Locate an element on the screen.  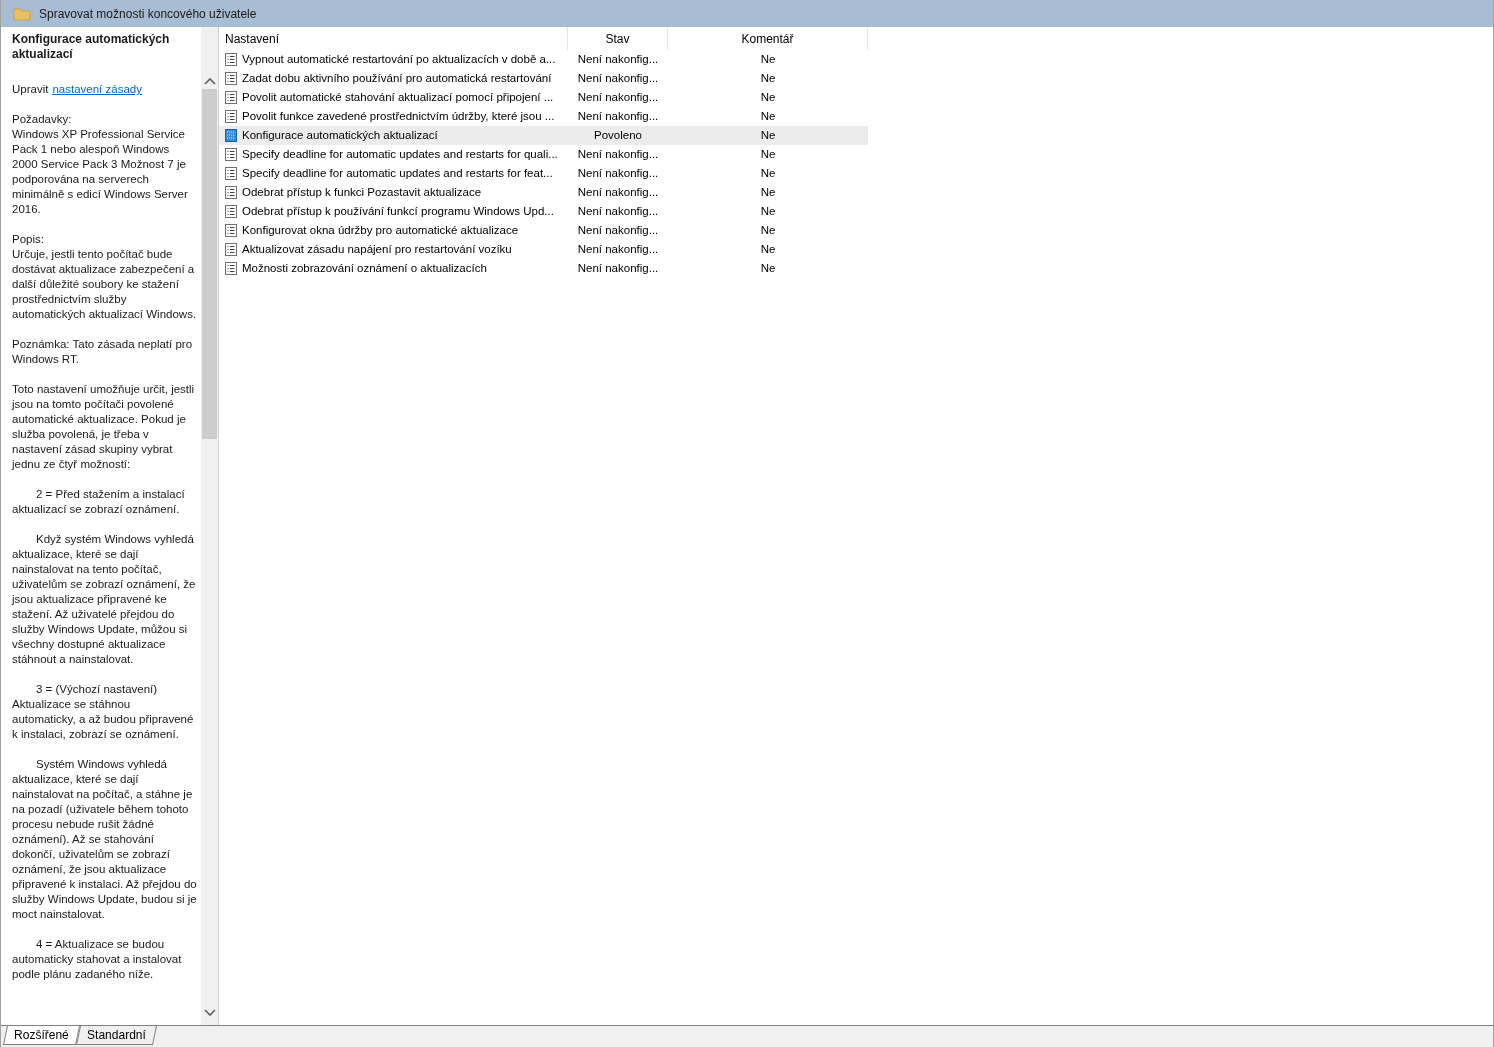
setting-row: Specify deadline for automatic updates and restarts for feat... Není nakonfig... Ne is located at coordinates (543, 173).